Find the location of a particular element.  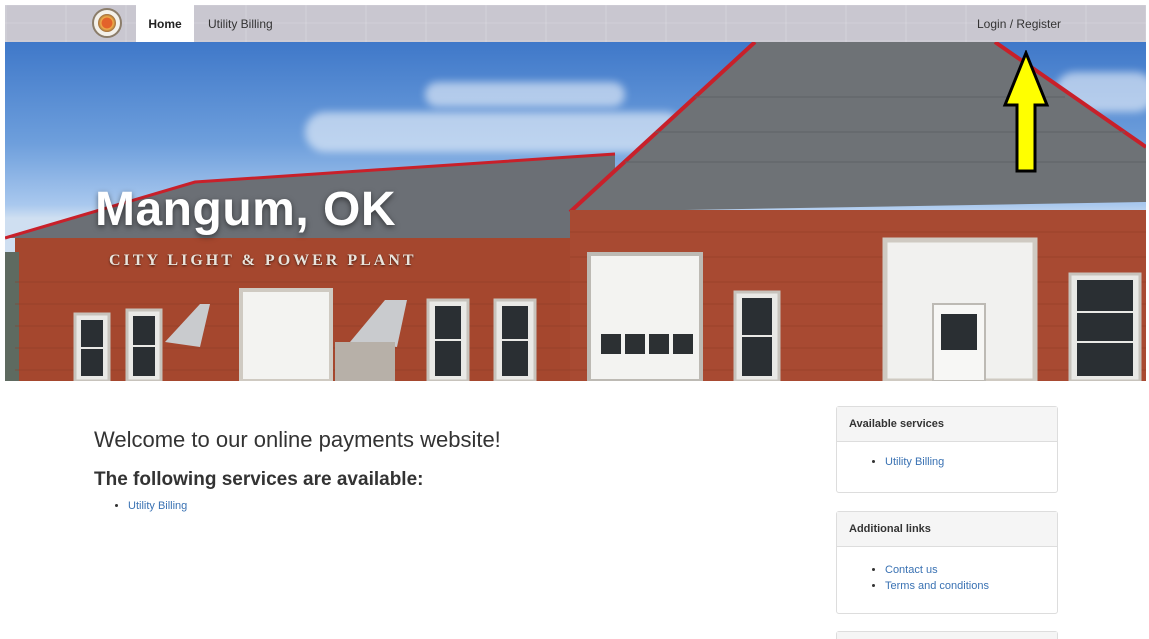

login-register-link: Login / Register is located at coordinates (1019, 23).